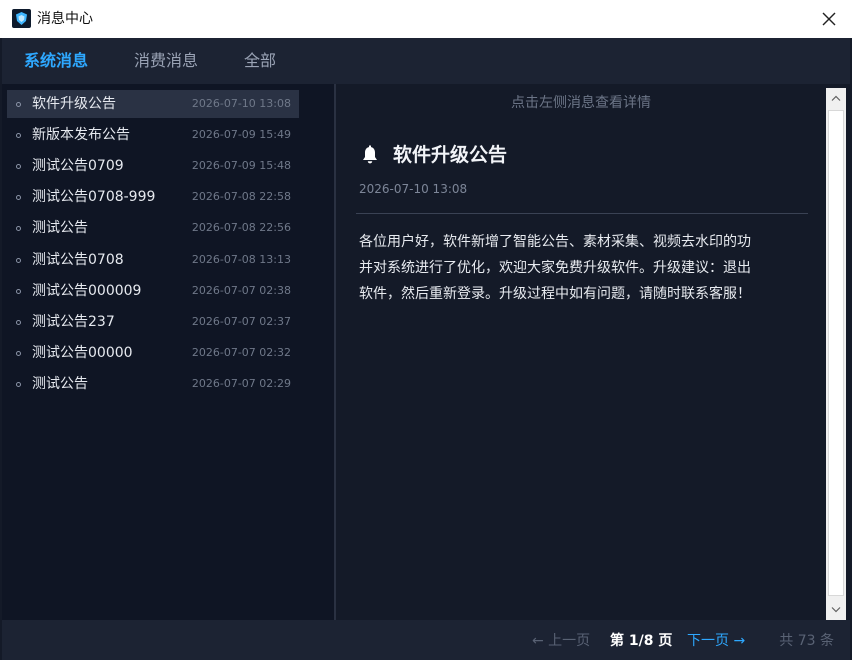 Image resolution: width=852 pixels, height=660 pixels. Describe the element at coordinates (166, 61) in the screenshot. I see `tab-consumption-messages: 消费消息` at that location.